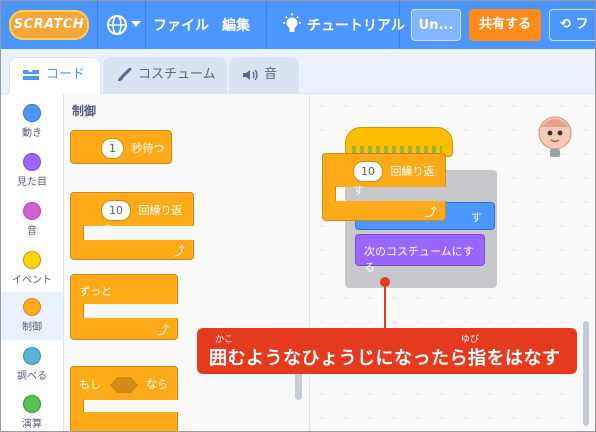  Describe the element at coordinates (368, 171) in the screenshot. I see `dragged-repeat-count-input: 10` at that location.